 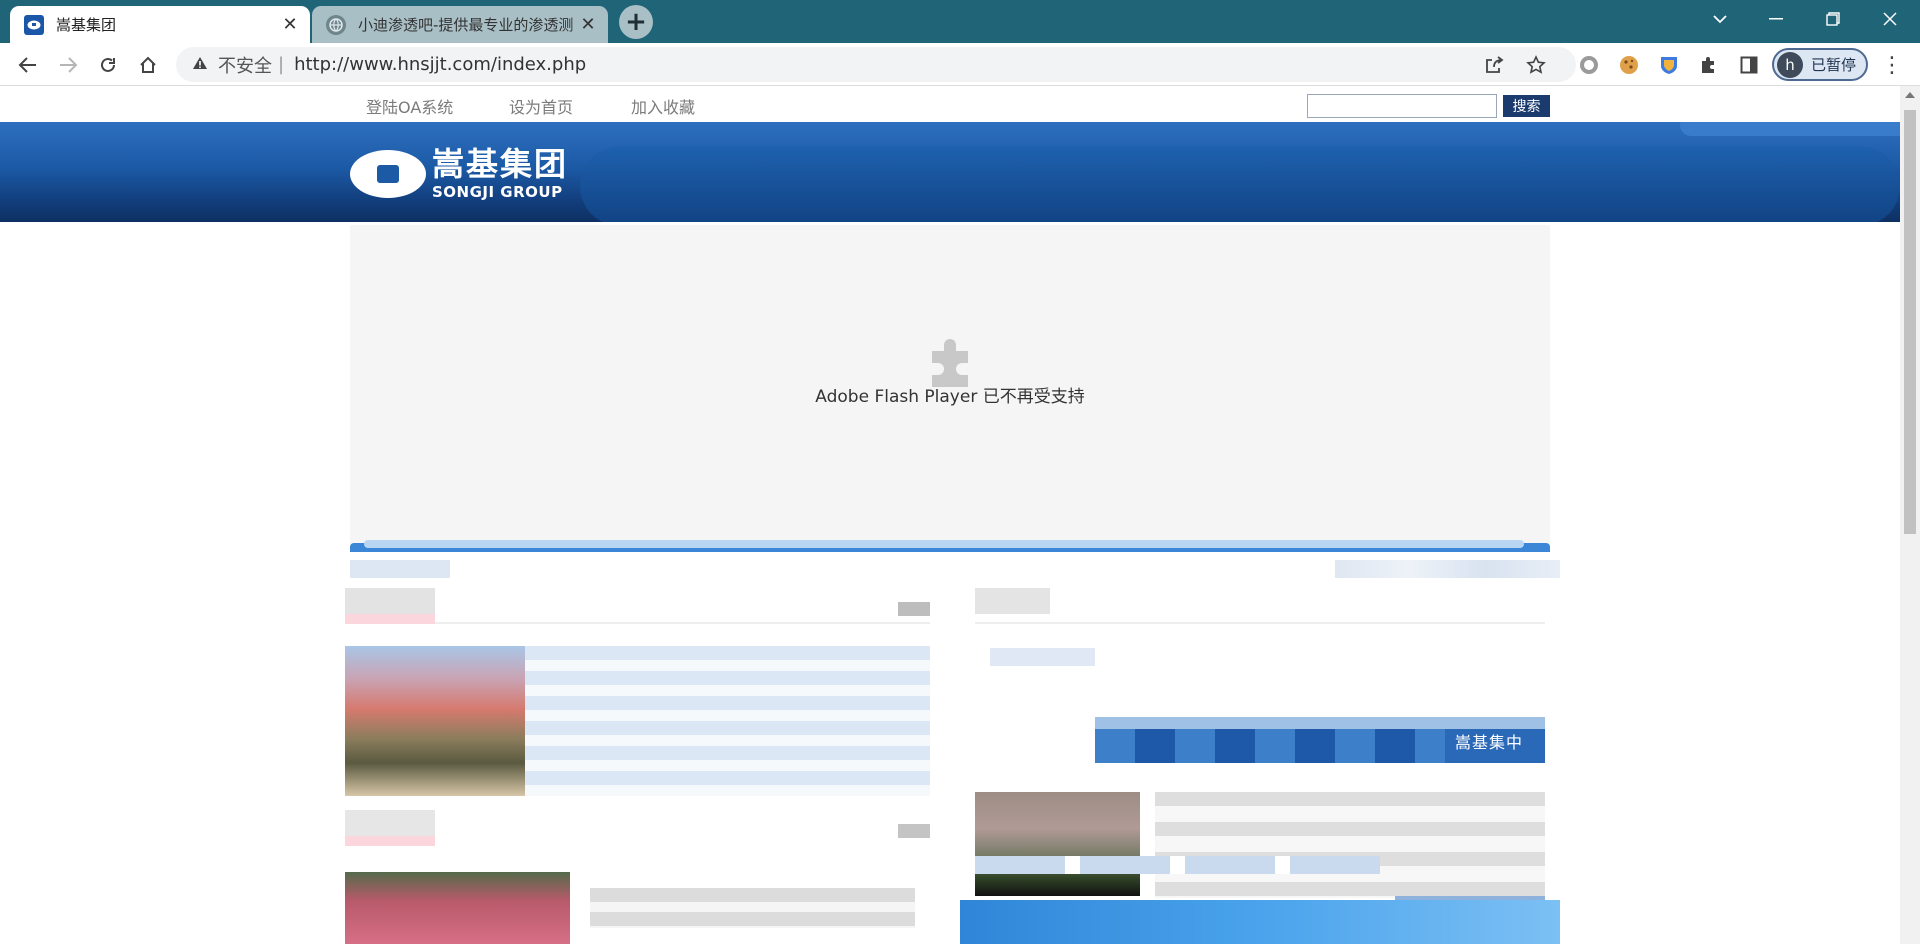 What do you see at coordinates (1776, 19) in the screenshot?
I see `minimize-window-icon` at bounding box center [1776, 19].